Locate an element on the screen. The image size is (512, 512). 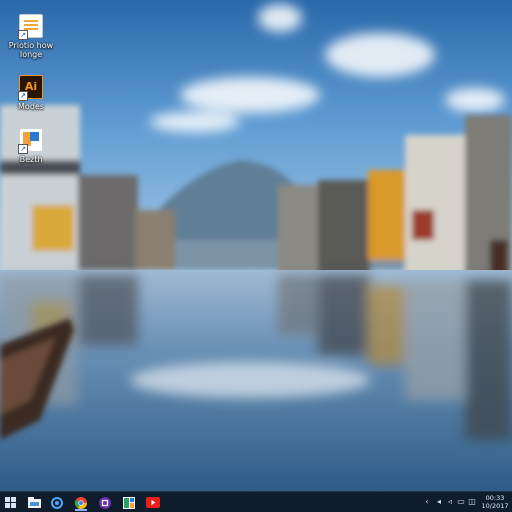
clock-time: 00:33 is located at coordinates (495, 498).